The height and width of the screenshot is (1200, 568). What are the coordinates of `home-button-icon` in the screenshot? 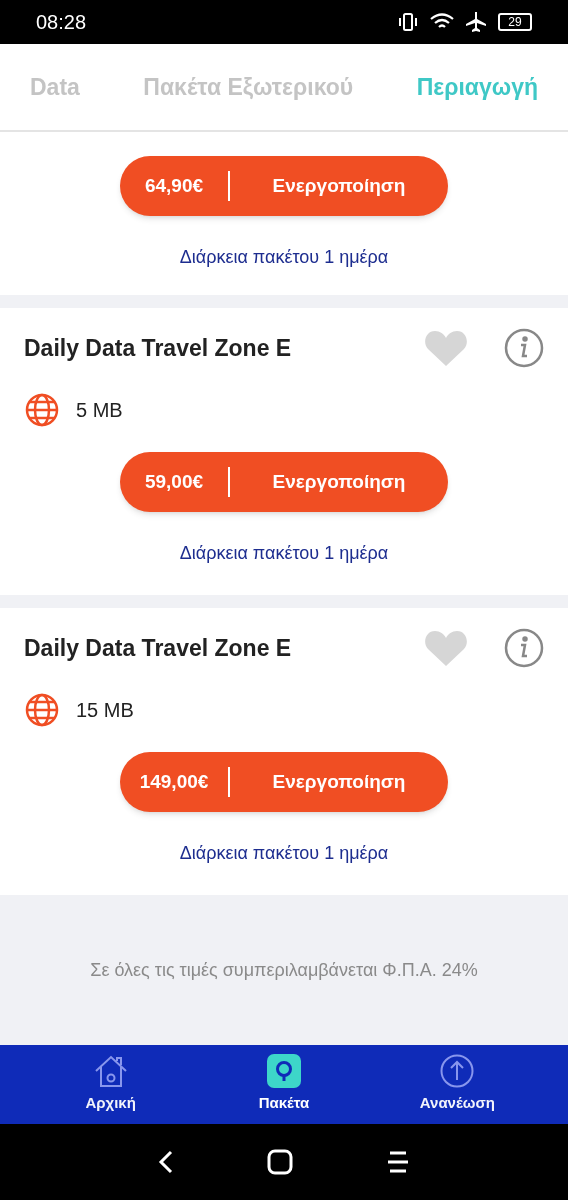 It's located at (280, 1162).